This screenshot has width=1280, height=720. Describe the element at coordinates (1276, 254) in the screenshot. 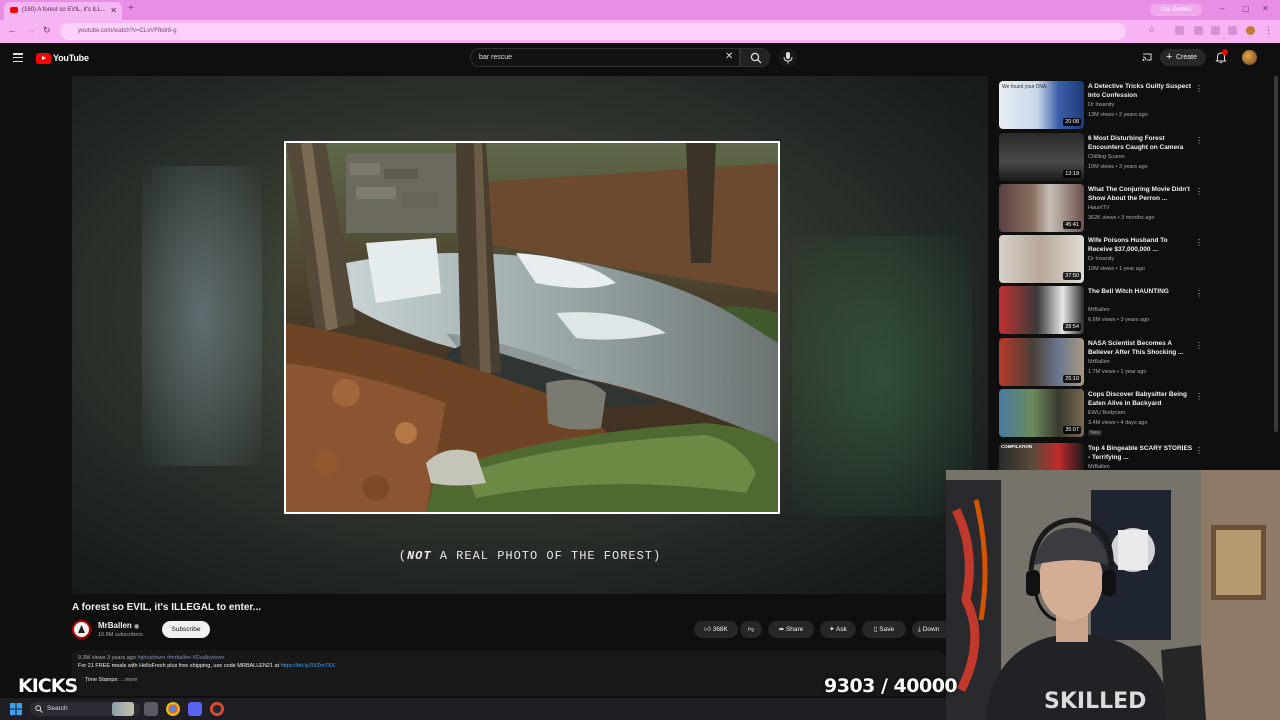

I see `page-scrollbar` at that location.